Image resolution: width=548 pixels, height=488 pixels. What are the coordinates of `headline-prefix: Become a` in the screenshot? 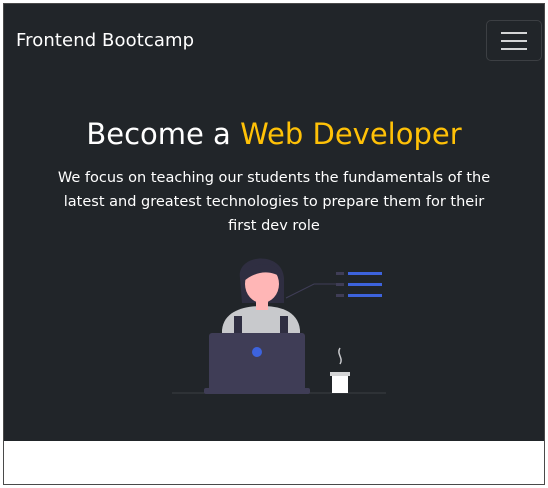 It's located at (163, 134).